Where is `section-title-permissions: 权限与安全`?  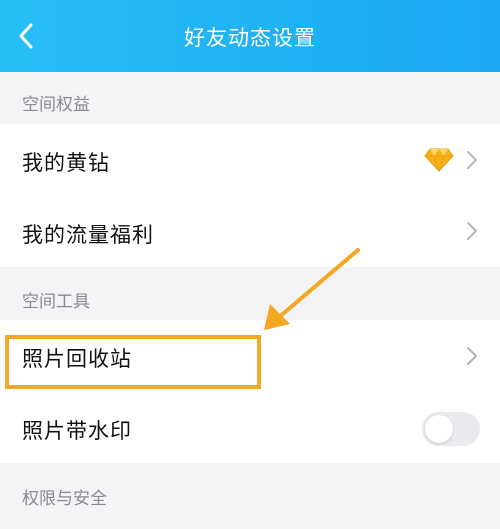
section-title-permissions: 权限与安全 is located at coordinates (64, 499).